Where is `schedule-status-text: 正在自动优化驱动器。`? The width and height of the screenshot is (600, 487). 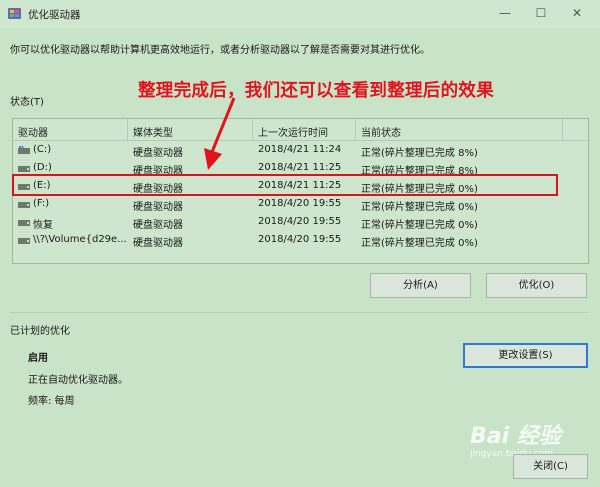
schedule-status-text: 正在自动优化驱动器。 is located at coordinates (78, 380).